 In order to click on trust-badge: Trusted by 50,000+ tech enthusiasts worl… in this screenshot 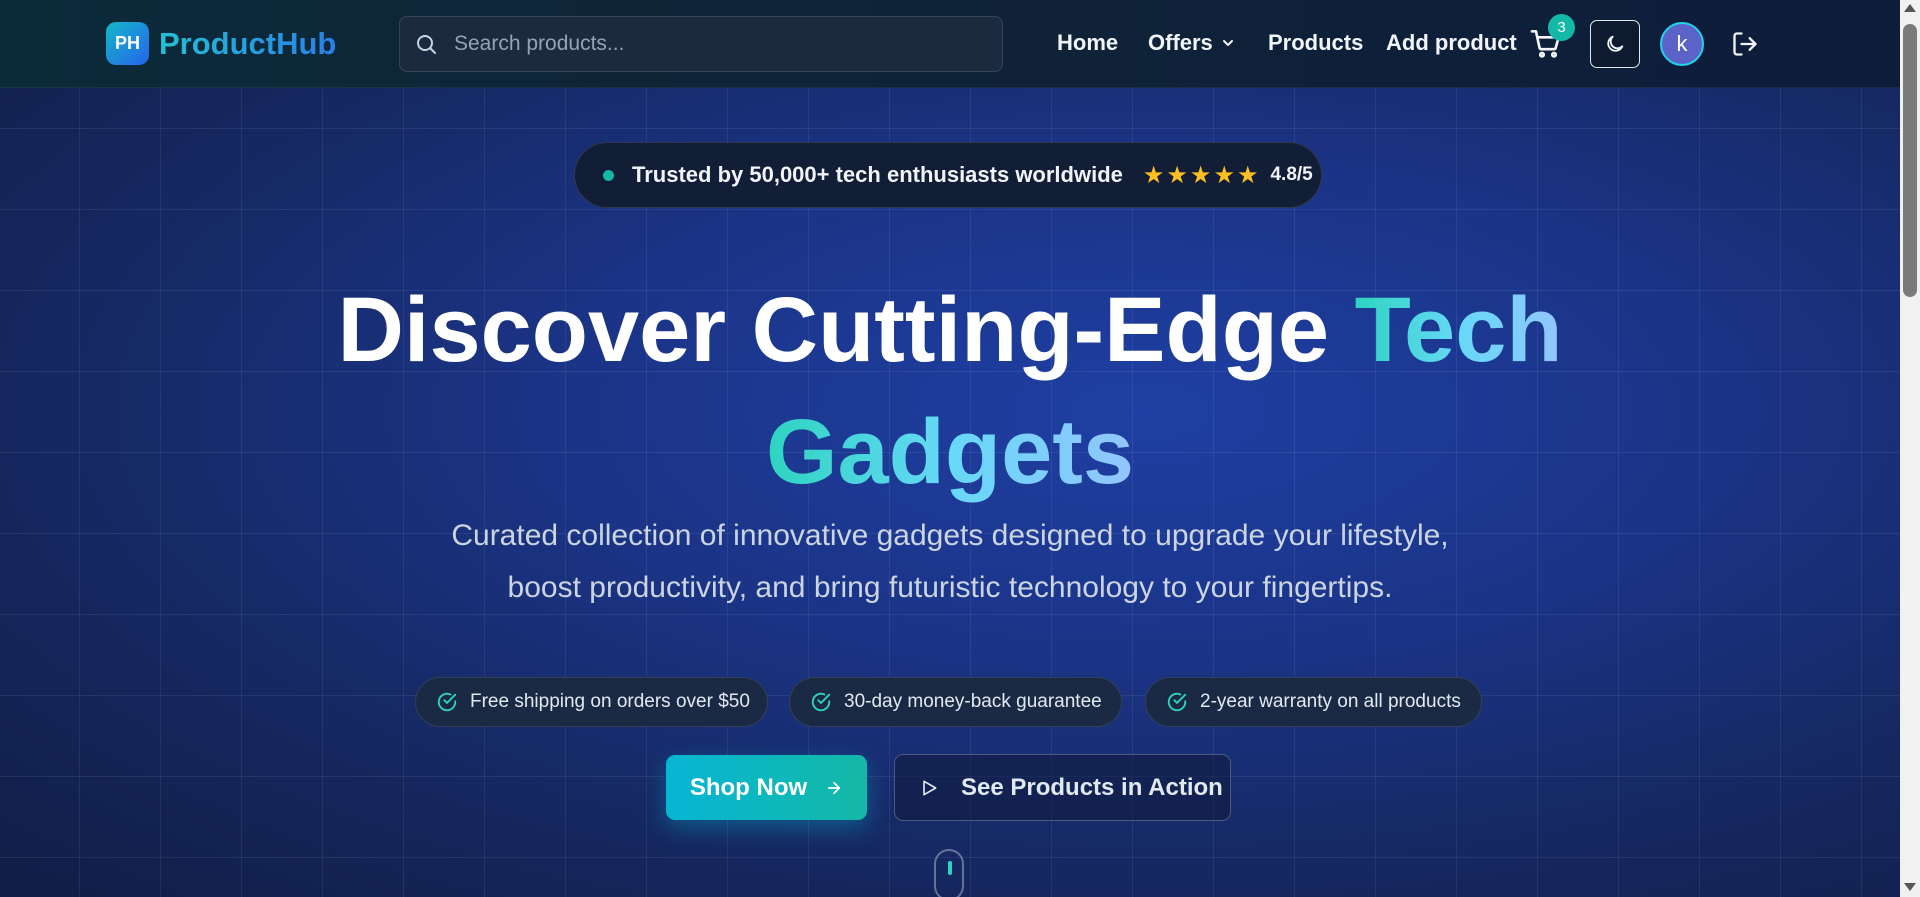, I will do `click(948, 175)`.